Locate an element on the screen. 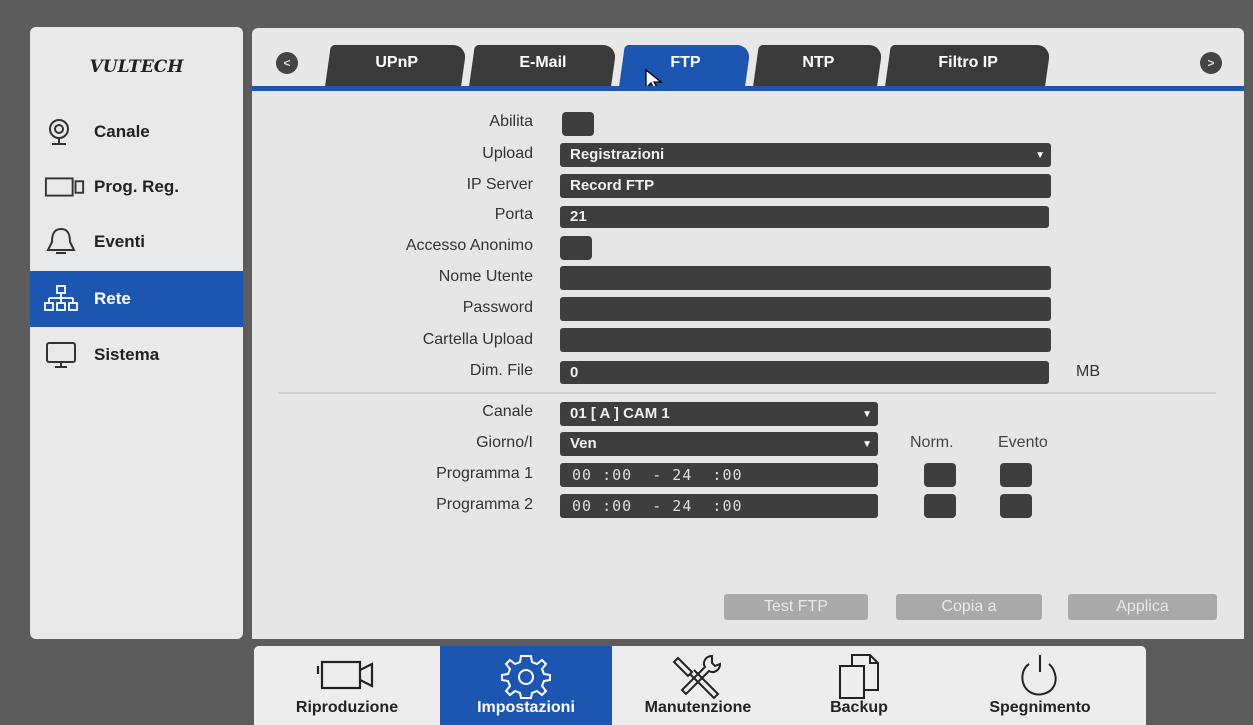  chevron-right-icon: > is located at coordinates (1211, 63).